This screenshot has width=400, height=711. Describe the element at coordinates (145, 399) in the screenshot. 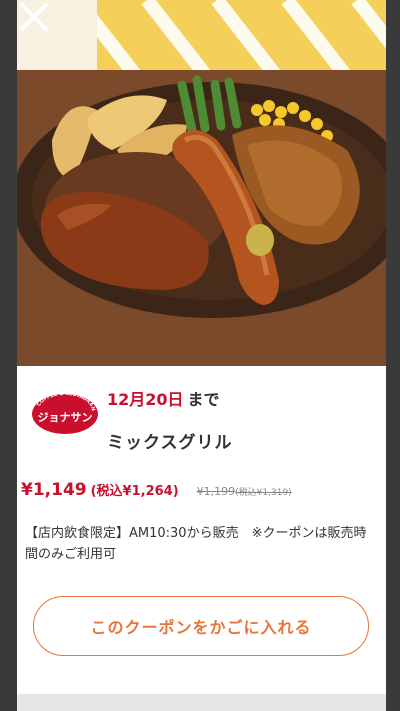

I see `deadline-date: 12月20日` at that location.